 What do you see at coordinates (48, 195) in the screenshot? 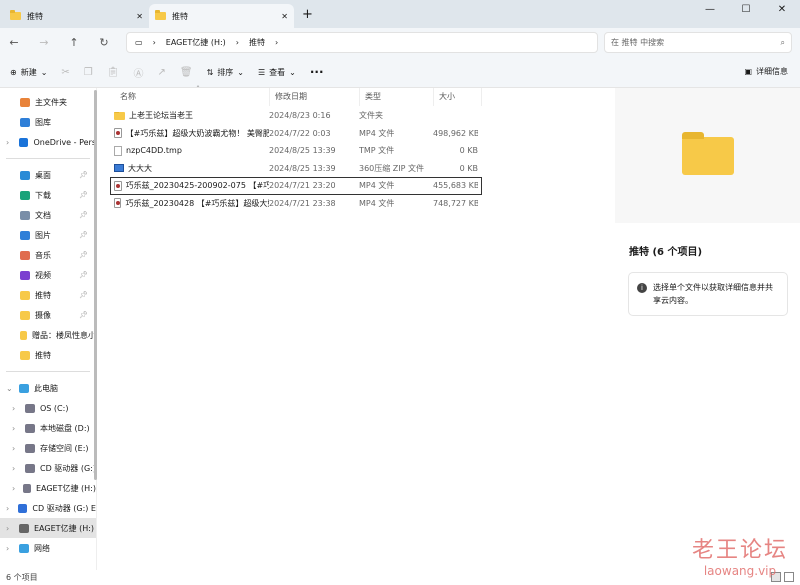
I see `sidebar-item: 下载 📌︎` at bounding box center [48, 195].